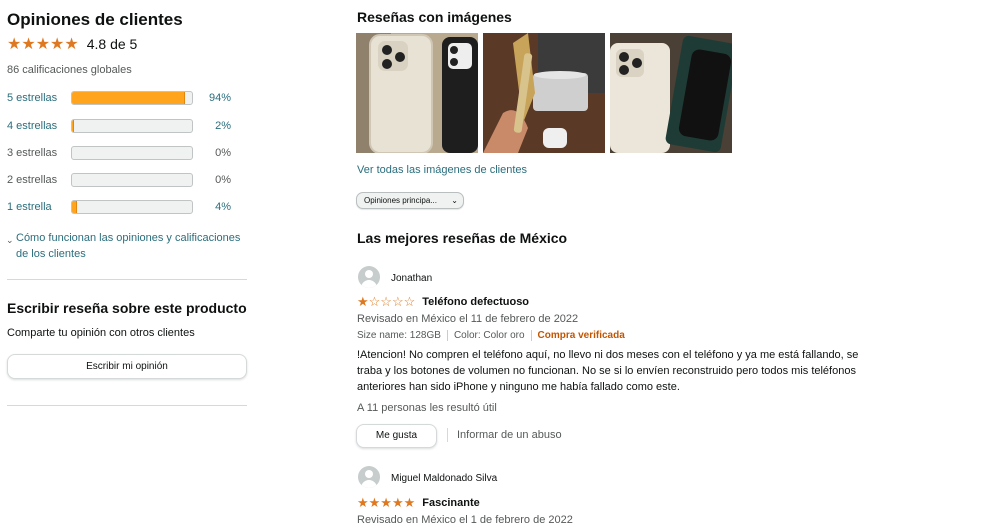 The image size is (990, 529). I want to click on review-author: Miguel Maldonado Silva, so click(444, 478).